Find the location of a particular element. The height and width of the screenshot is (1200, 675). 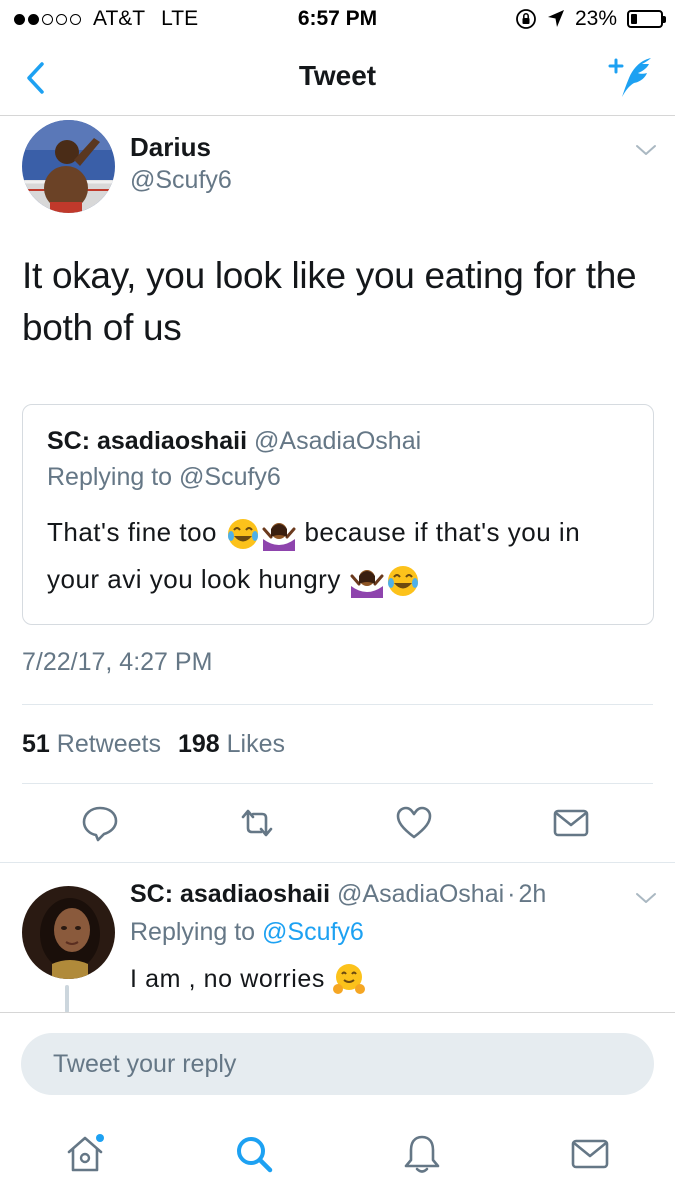

quoted-author-handle: @AsadiaOshai is located at coordinates (338, 441).